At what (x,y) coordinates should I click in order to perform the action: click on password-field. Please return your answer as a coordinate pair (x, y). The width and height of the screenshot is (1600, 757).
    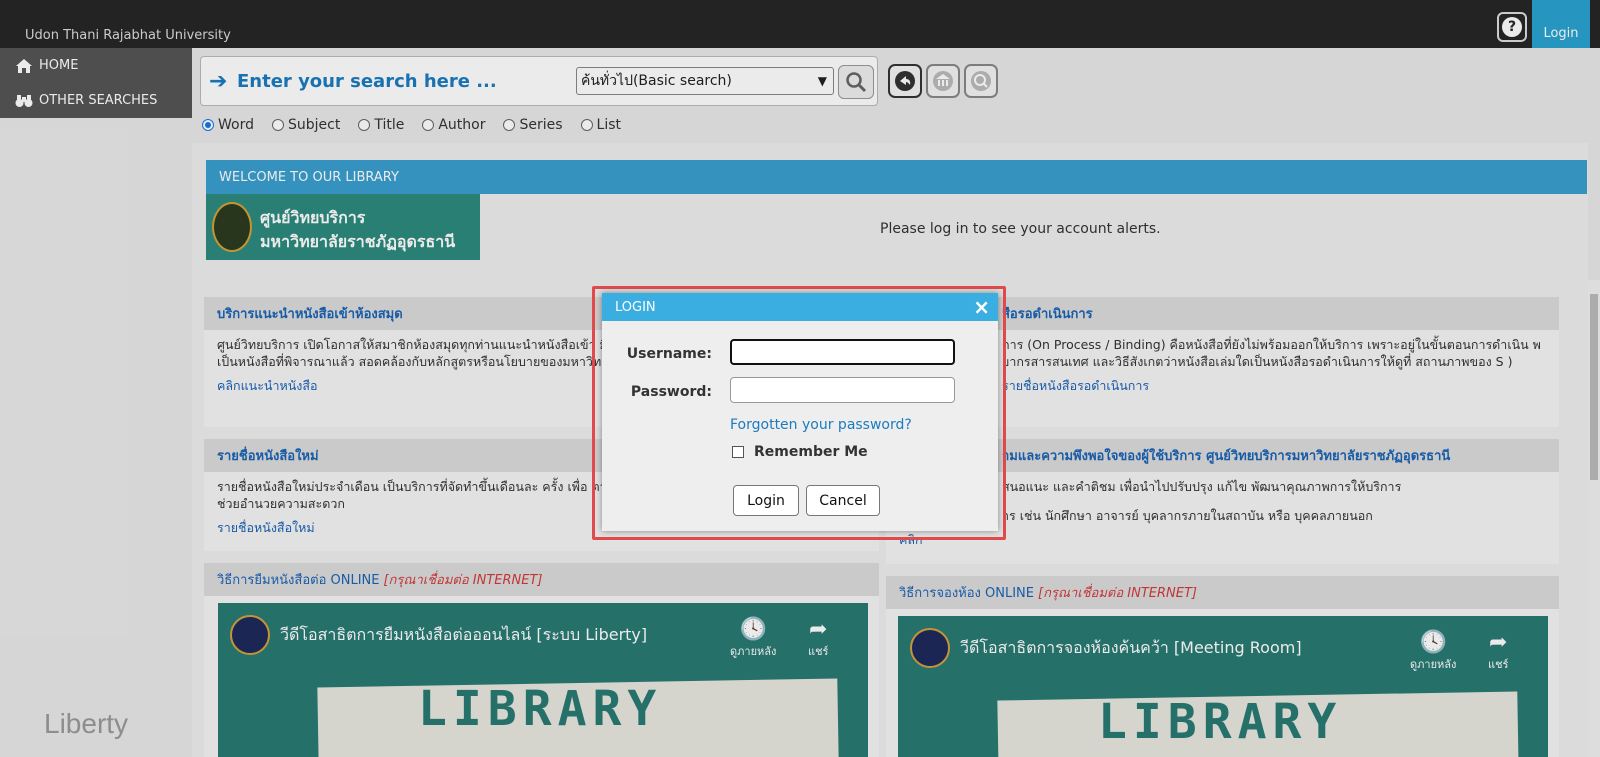
    Looking at the image, I should click on (842, 390).